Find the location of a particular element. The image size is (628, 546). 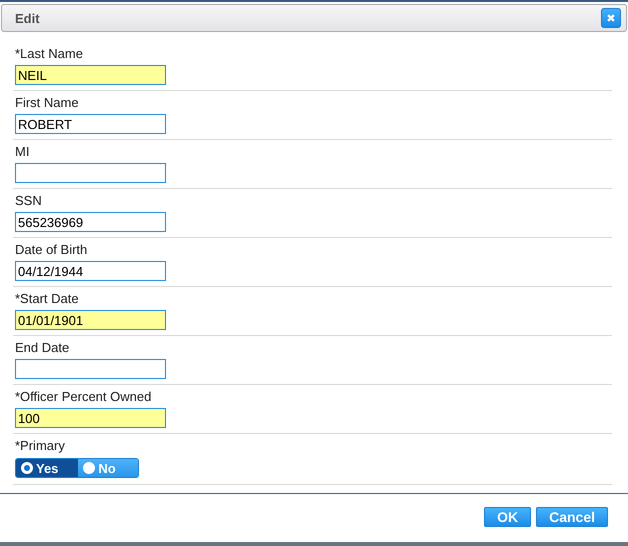

text-field: 04/12/1944 is located at coordinates (90, 271).